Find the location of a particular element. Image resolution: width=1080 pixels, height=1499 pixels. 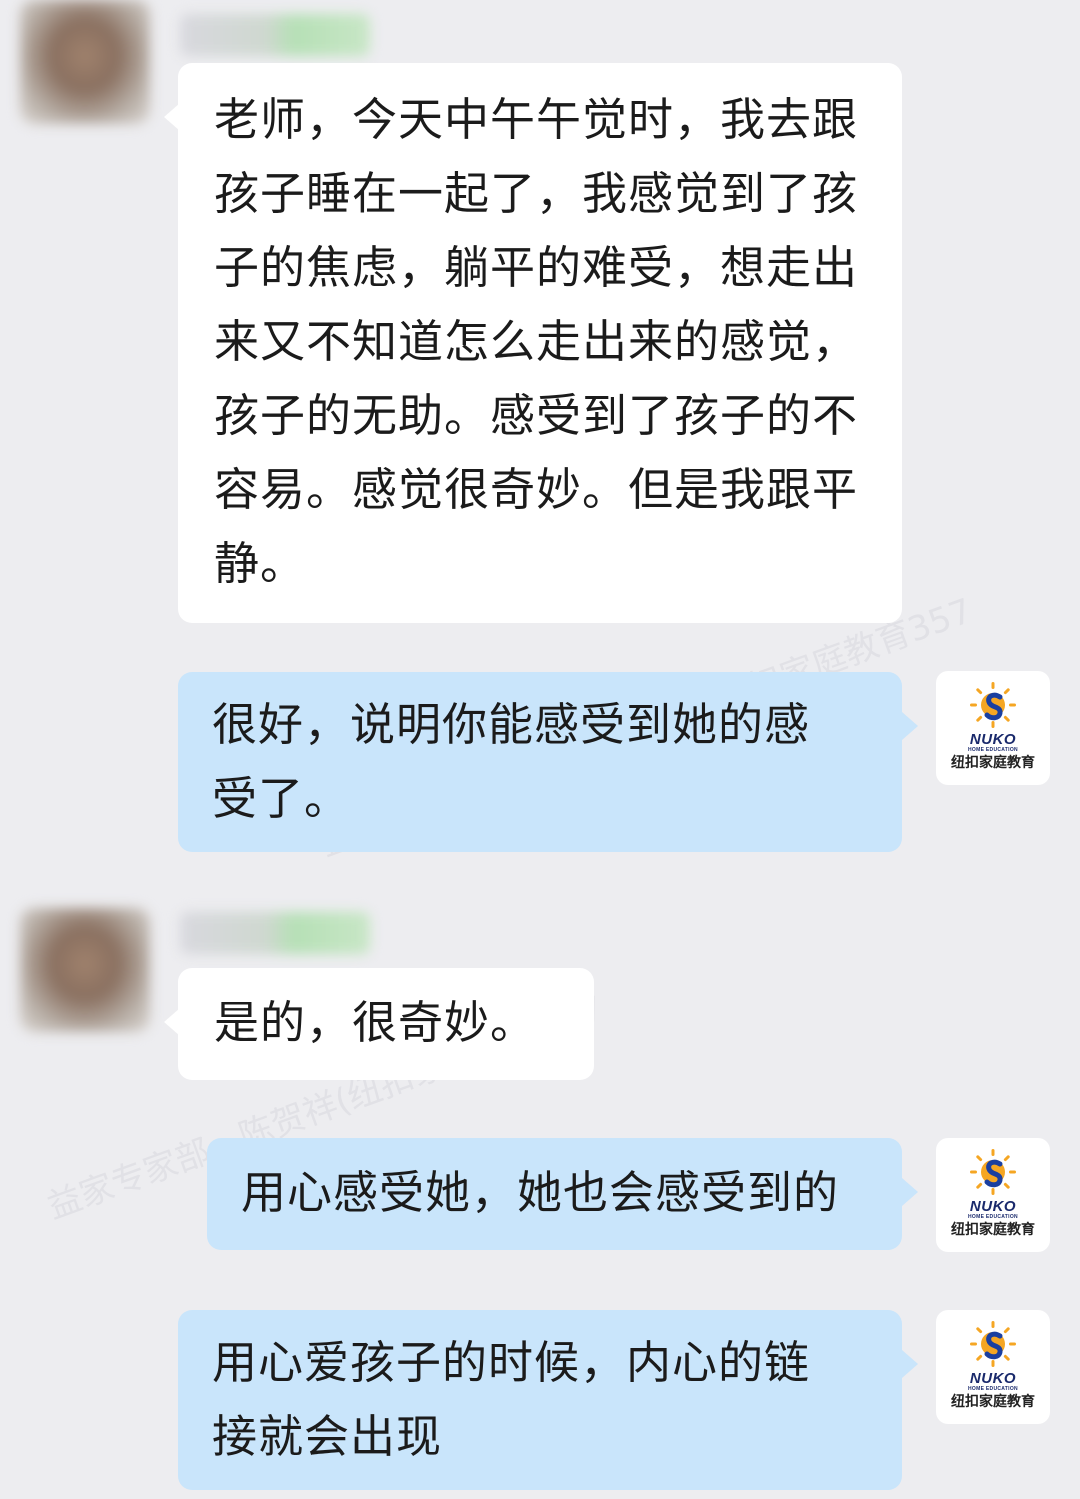

message-bubble-outgoing: 用心感受她，她也会感受到的 is located at coordinates (562, 1194).